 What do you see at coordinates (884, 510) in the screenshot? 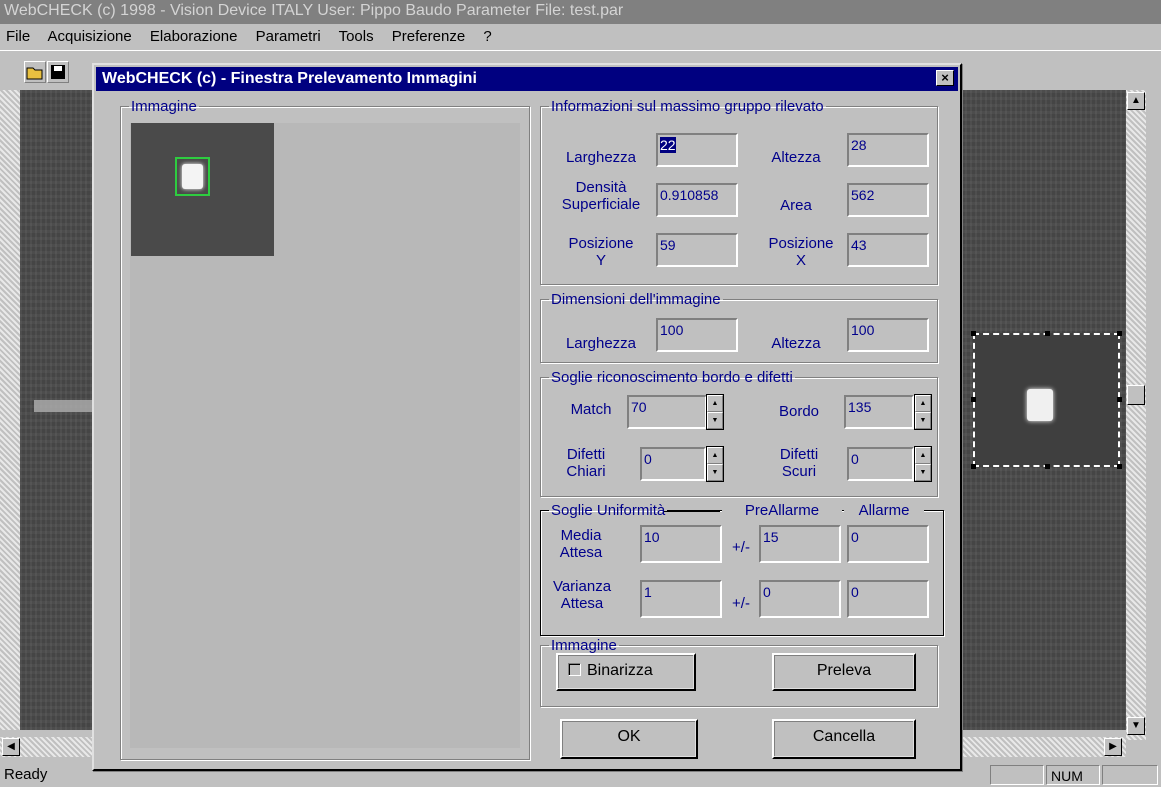
I see `alarm-header: Allarme` at bounding box center [884, 510].